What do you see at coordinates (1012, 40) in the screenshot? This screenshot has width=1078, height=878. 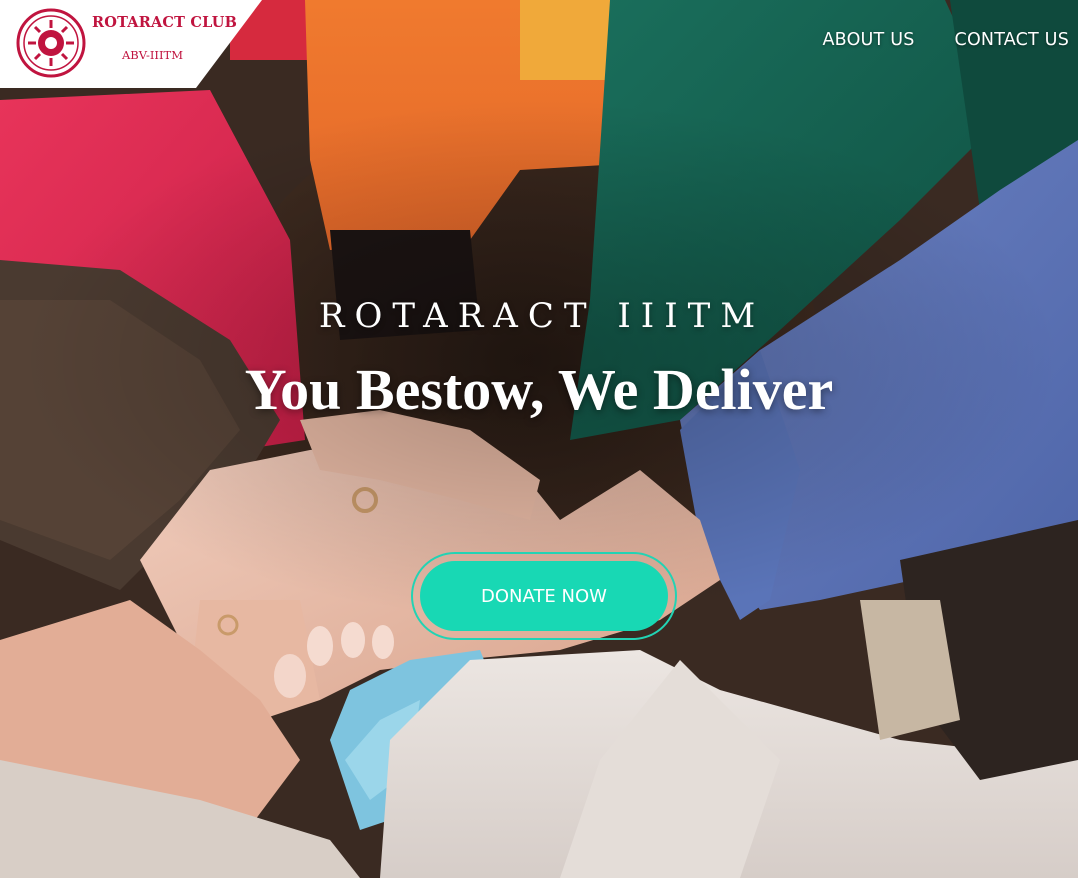 I see `nav-contact-us-link: CONTACT US` at bounding box center [1012, 40].